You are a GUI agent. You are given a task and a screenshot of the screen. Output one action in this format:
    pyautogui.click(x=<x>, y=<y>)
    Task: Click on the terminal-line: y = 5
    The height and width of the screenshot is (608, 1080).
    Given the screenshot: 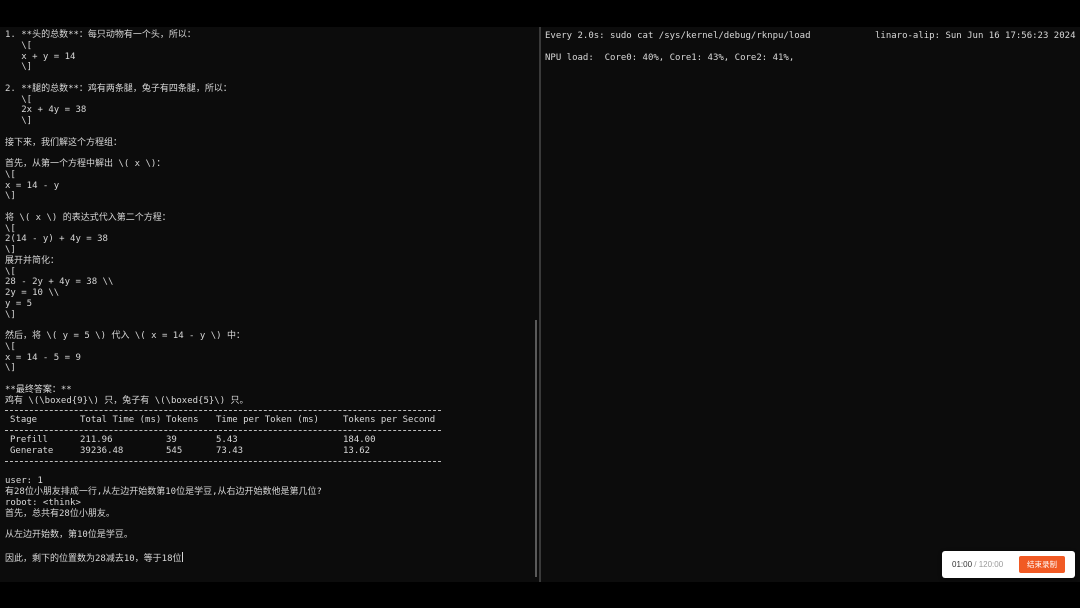 What is the action you would take?
    pyautogui.click(x=19, y=303)
    